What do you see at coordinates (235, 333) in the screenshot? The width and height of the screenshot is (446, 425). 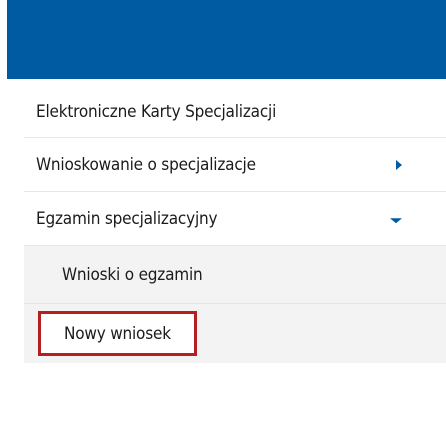 I see `submenu-item-new-application: Nowy wniosek` at bounding box center [235, 333].